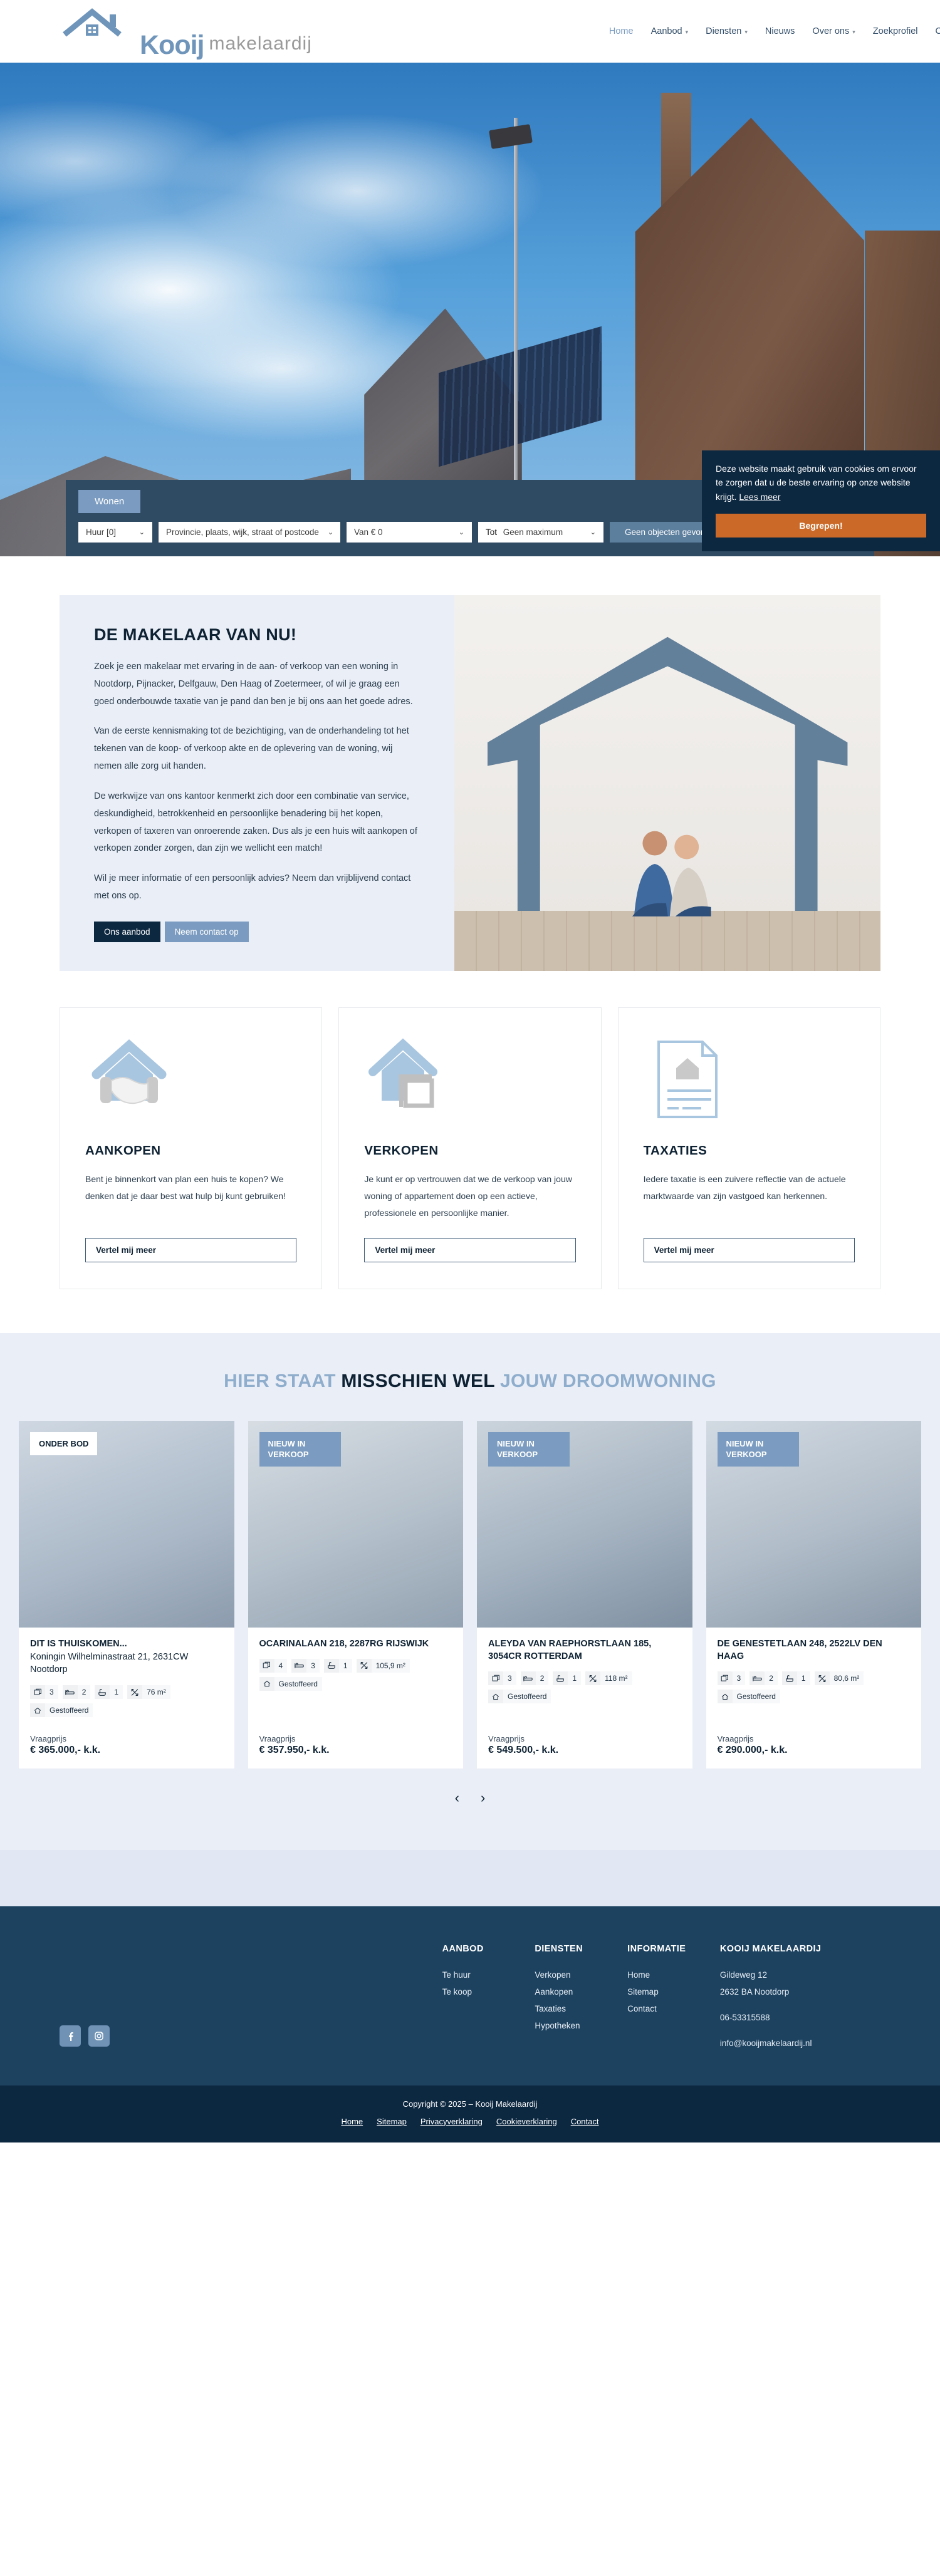 The height and width of the screenshot is (2576, 940). I want to click on footer-link: Verkopen, so click(581, 1975).